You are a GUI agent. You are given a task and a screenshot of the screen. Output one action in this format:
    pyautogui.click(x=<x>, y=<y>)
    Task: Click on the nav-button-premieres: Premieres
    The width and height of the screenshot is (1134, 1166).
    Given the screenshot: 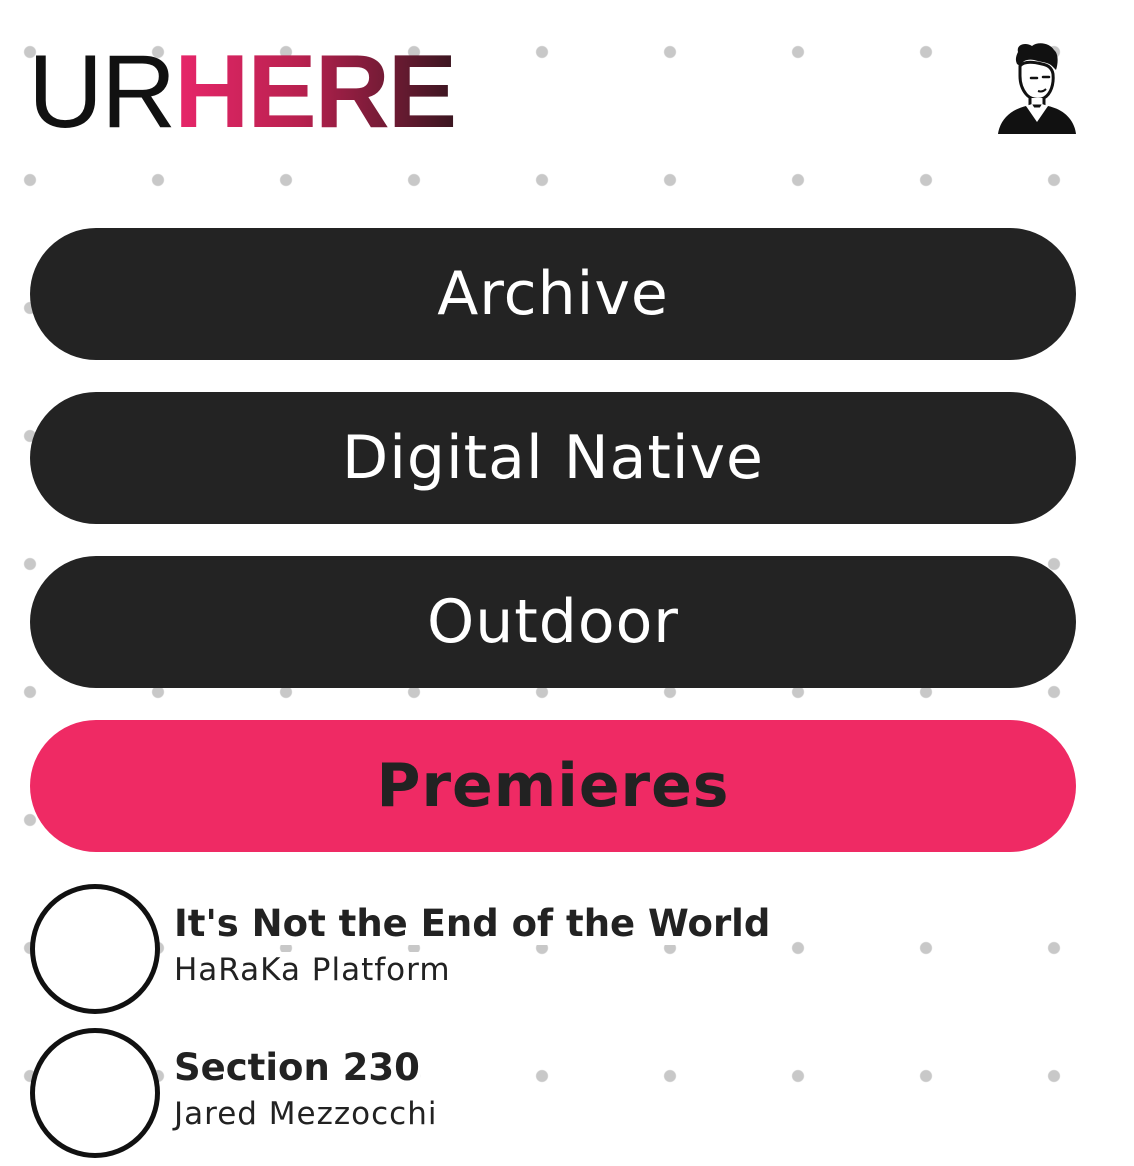 What is the action you would take?
    pyautogui.click(x=553, y=786)
    